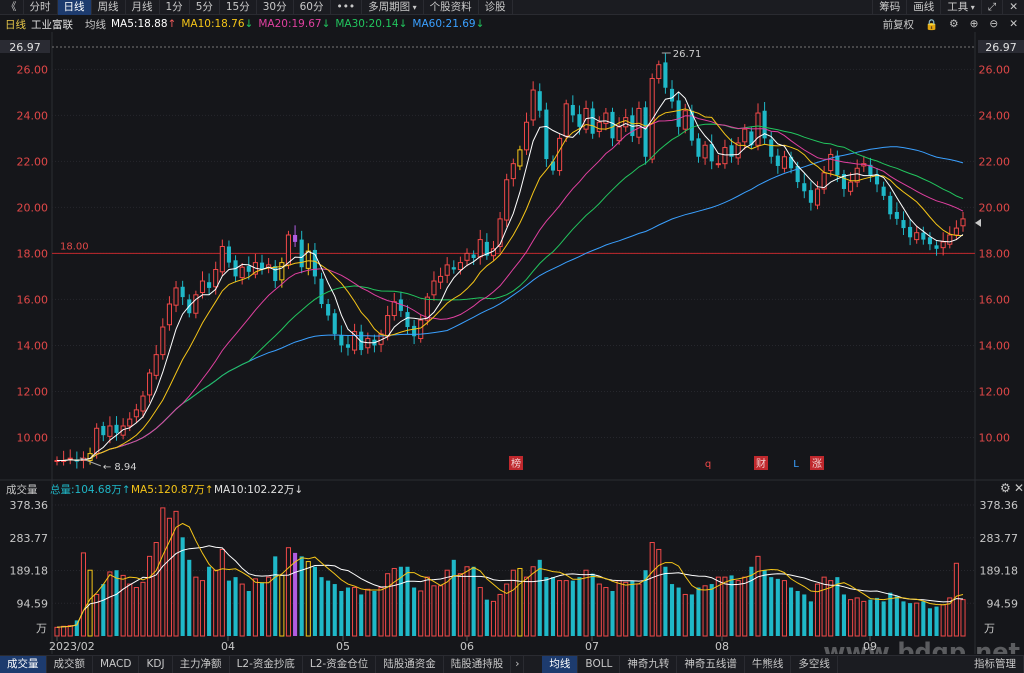 This screenshot has height=673, width=1024. What do you see at coordinates (560, 664) in the screenshot?
I see `tab-ma: 均线` at bounding box center [560, 664].